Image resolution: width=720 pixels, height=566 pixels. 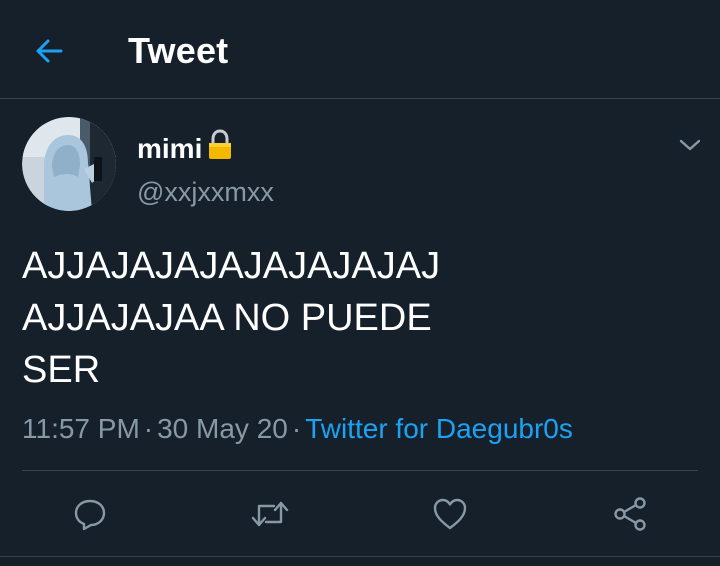 I want to click on avatar-image, so click(x=69, y=164).